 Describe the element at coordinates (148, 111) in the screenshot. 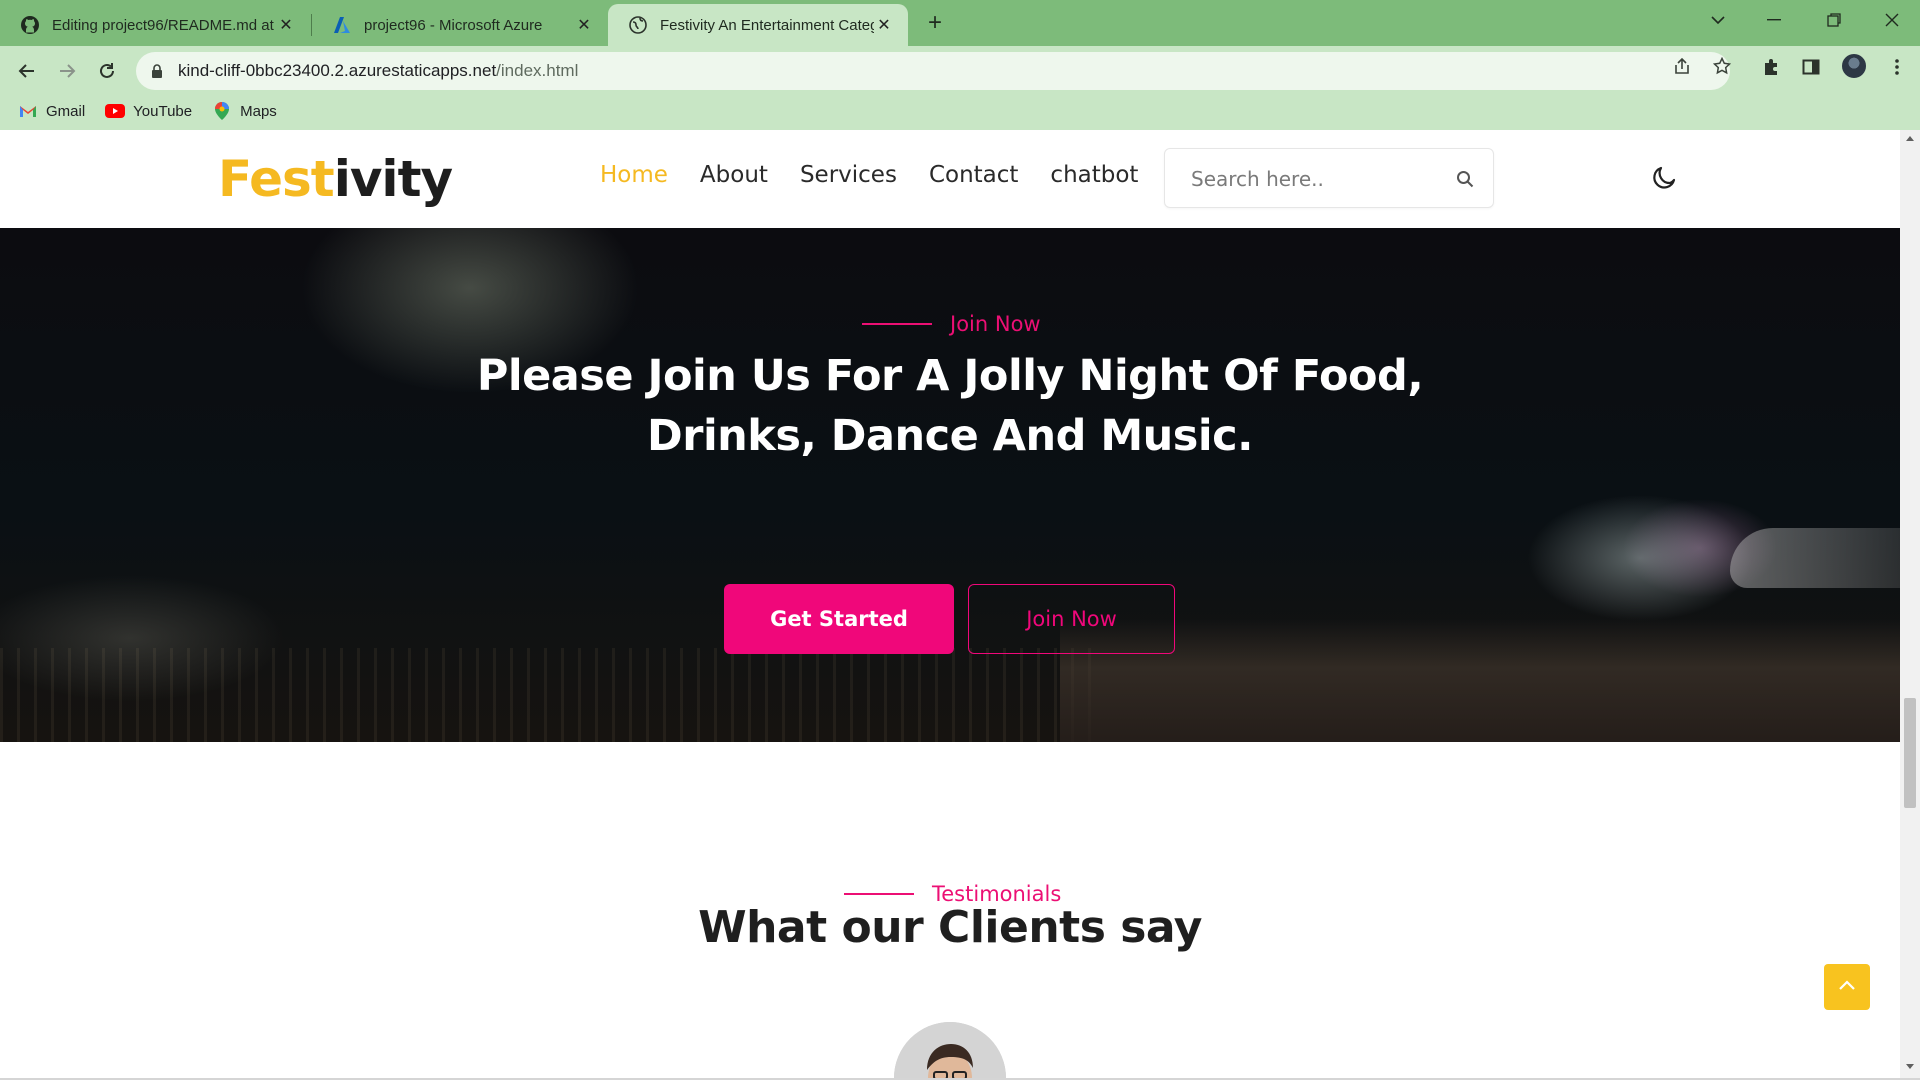

I see `bookmark-youtube: YouTube` at that location.